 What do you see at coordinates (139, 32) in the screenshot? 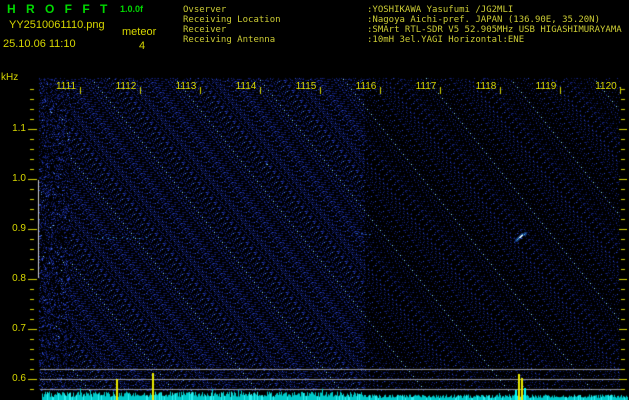
I see `mode-label: meteor` at bounding box center [139, 32].